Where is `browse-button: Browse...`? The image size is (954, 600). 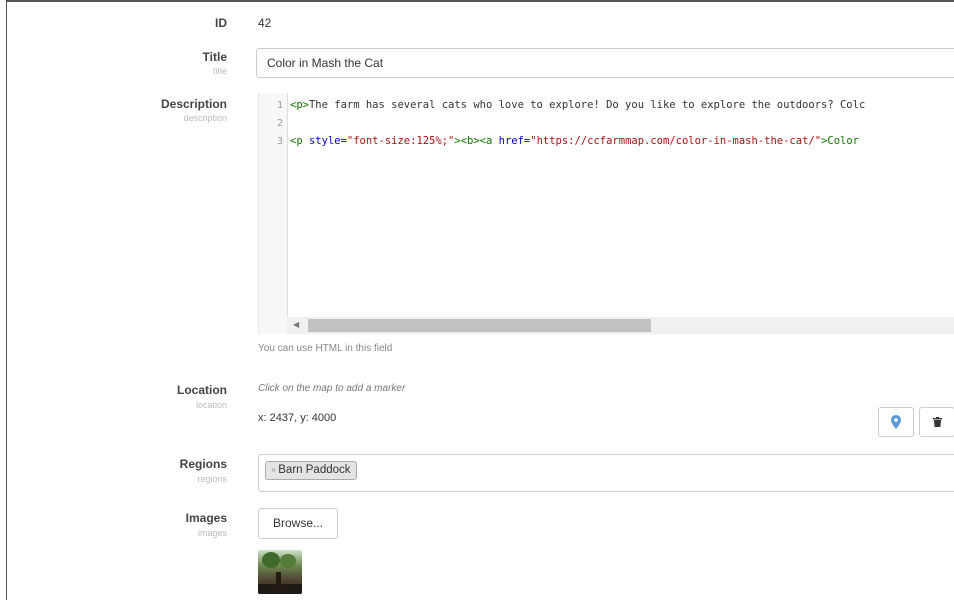 browse-button: Browse... is located at coordinates (298, 523).